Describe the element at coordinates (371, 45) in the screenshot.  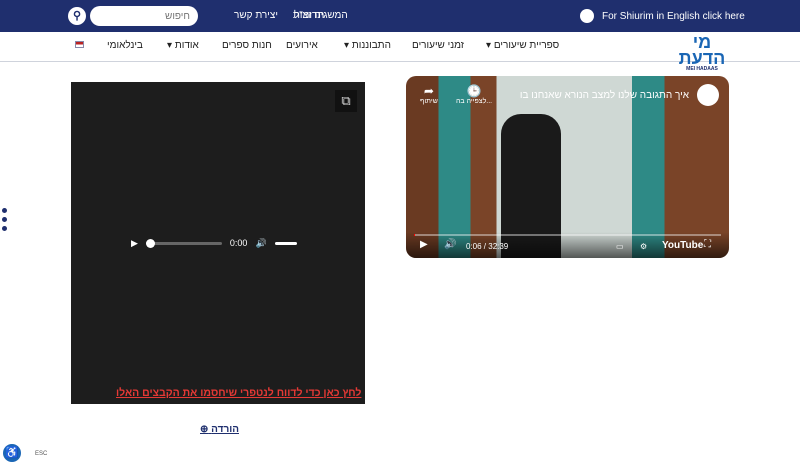
I see `nav-label: התבוננות` at that location.